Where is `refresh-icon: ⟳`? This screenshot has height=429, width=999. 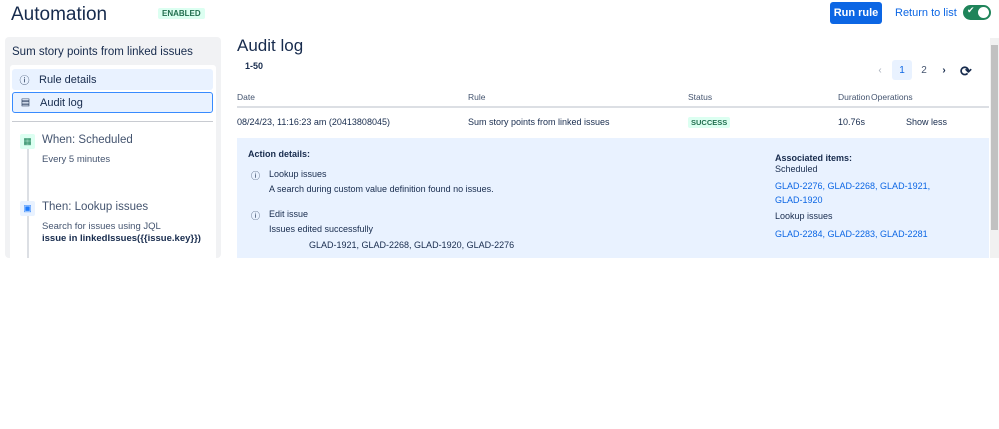 refresh-icon: ⟳ is located at coordinates (966, 71).